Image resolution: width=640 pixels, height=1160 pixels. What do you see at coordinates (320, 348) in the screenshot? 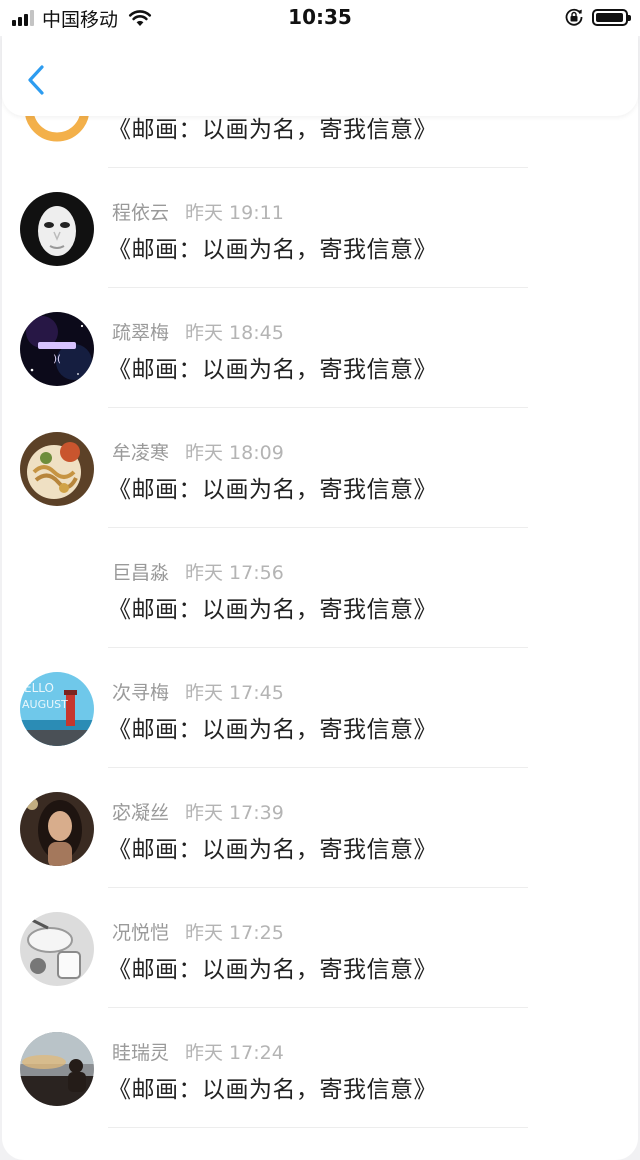
I see `message-list-item: )( 疏翠梅 昨天 18:45 《邮画：以画为名，寄我信意》` at bounding box center [320, 348].